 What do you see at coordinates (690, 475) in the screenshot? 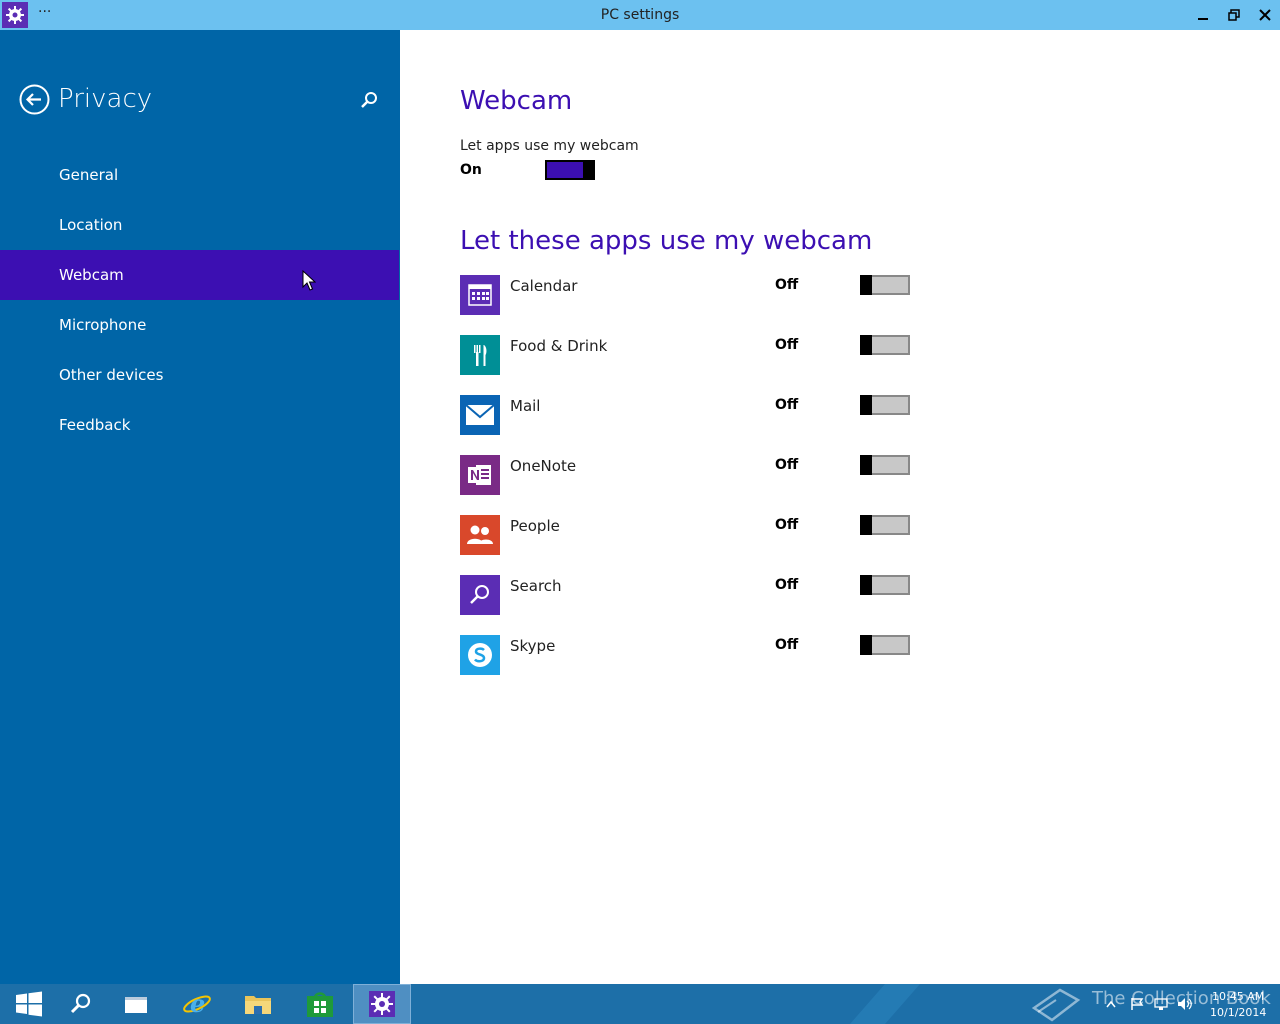
I see `app-row-onenote: OneNote Off` at bounding box center [690, 475].